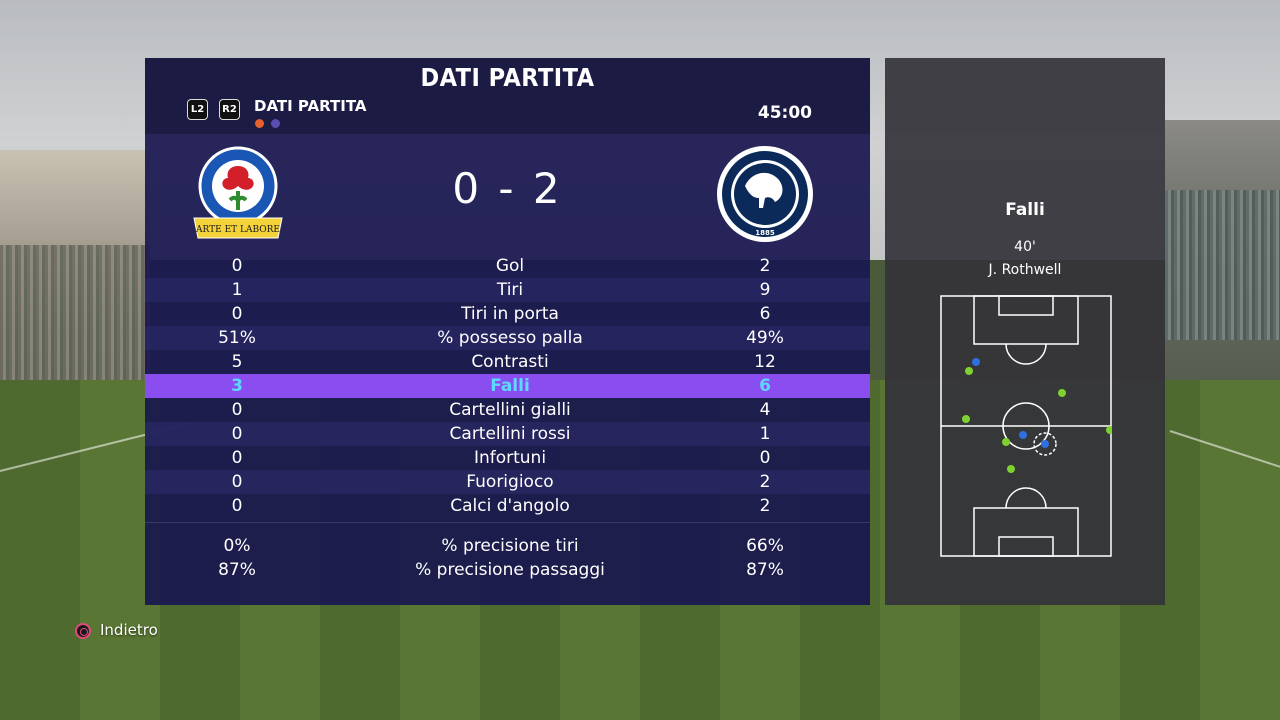  Describe the element at coordinates (765, 434) in the screenshot. I see `away-value: 1` at that location.